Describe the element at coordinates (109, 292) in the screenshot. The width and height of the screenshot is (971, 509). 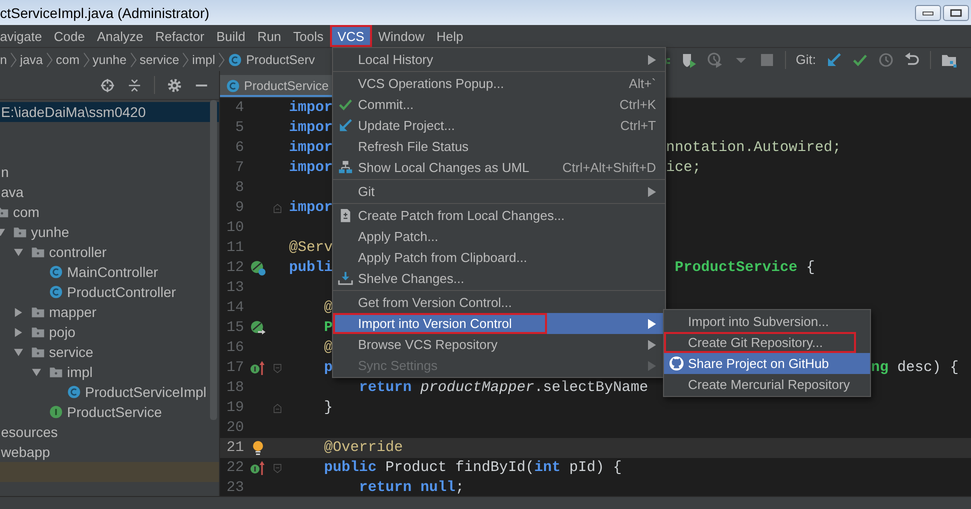
I see `tree-item: ProductController` at that location.